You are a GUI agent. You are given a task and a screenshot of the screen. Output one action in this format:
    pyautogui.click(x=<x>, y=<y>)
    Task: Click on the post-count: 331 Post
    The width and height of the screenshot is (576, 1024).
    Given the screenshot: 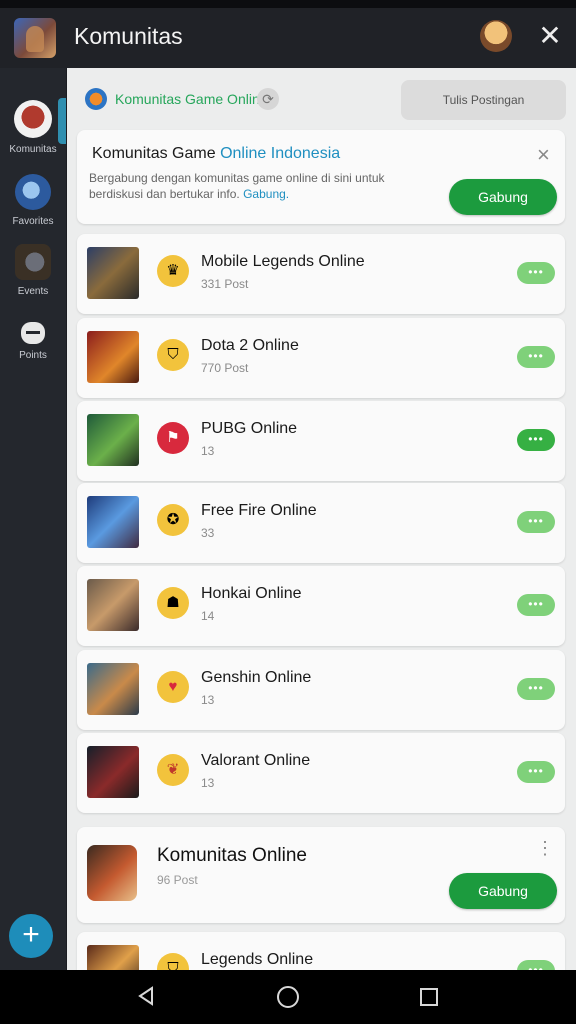 What is the action you would take?
    pyautogui.click(x=225, y=284)
    